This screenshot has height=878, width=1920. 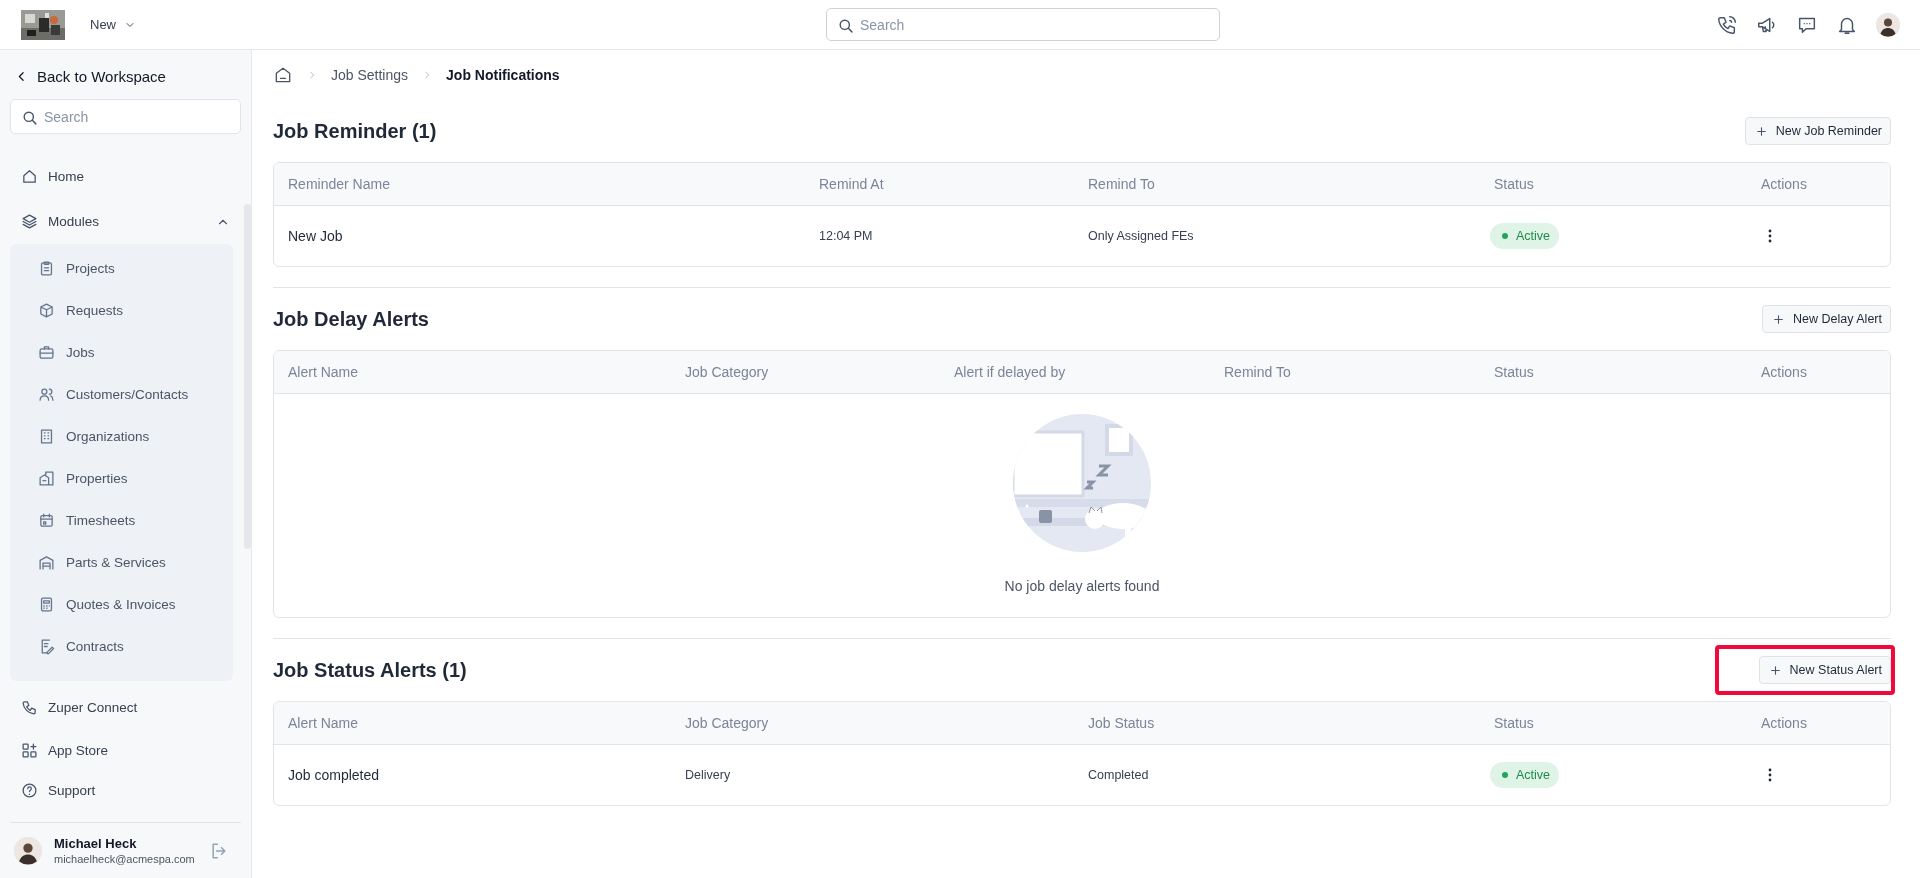 I want to click on nav-item: Quotes & Invoices, so click(x=121, y=604).